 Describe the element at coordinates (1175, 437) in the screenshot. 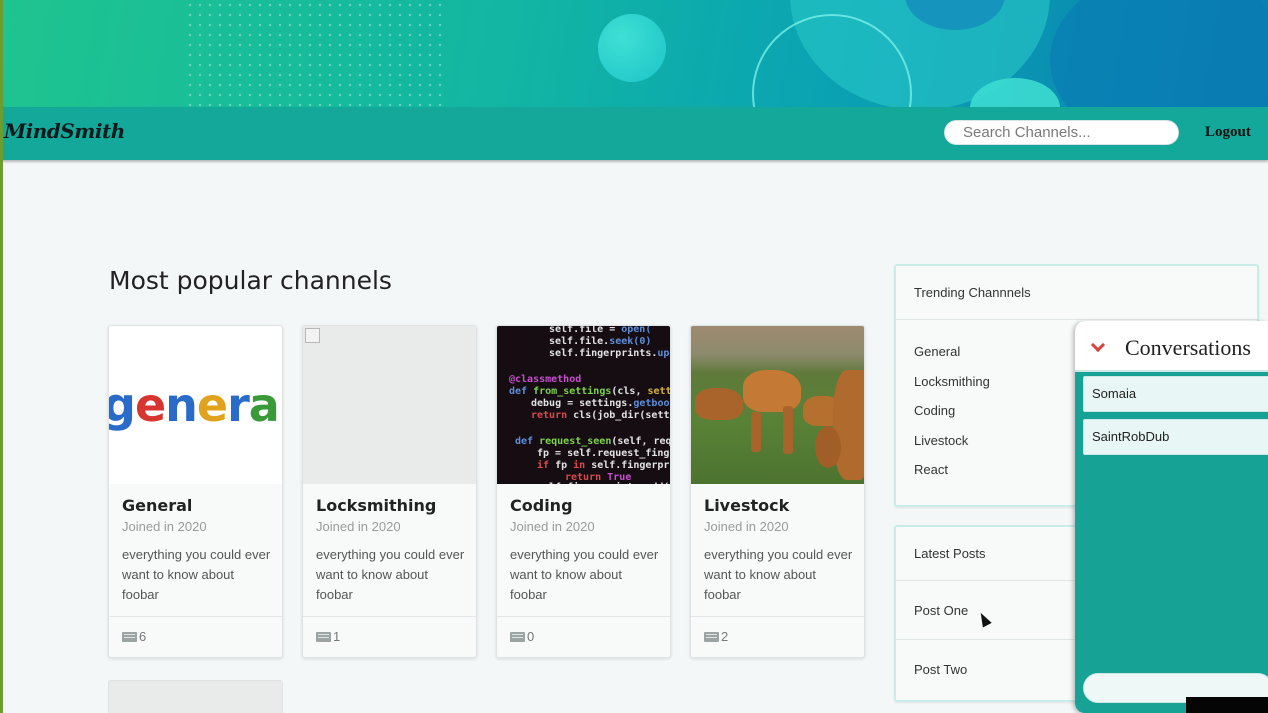

I see `conversation-item: SaintRobDub` at that location.